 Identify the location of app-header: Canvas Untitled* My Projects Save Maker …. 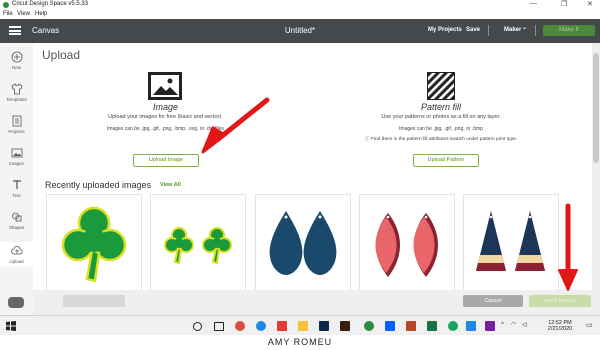
(300, 31).